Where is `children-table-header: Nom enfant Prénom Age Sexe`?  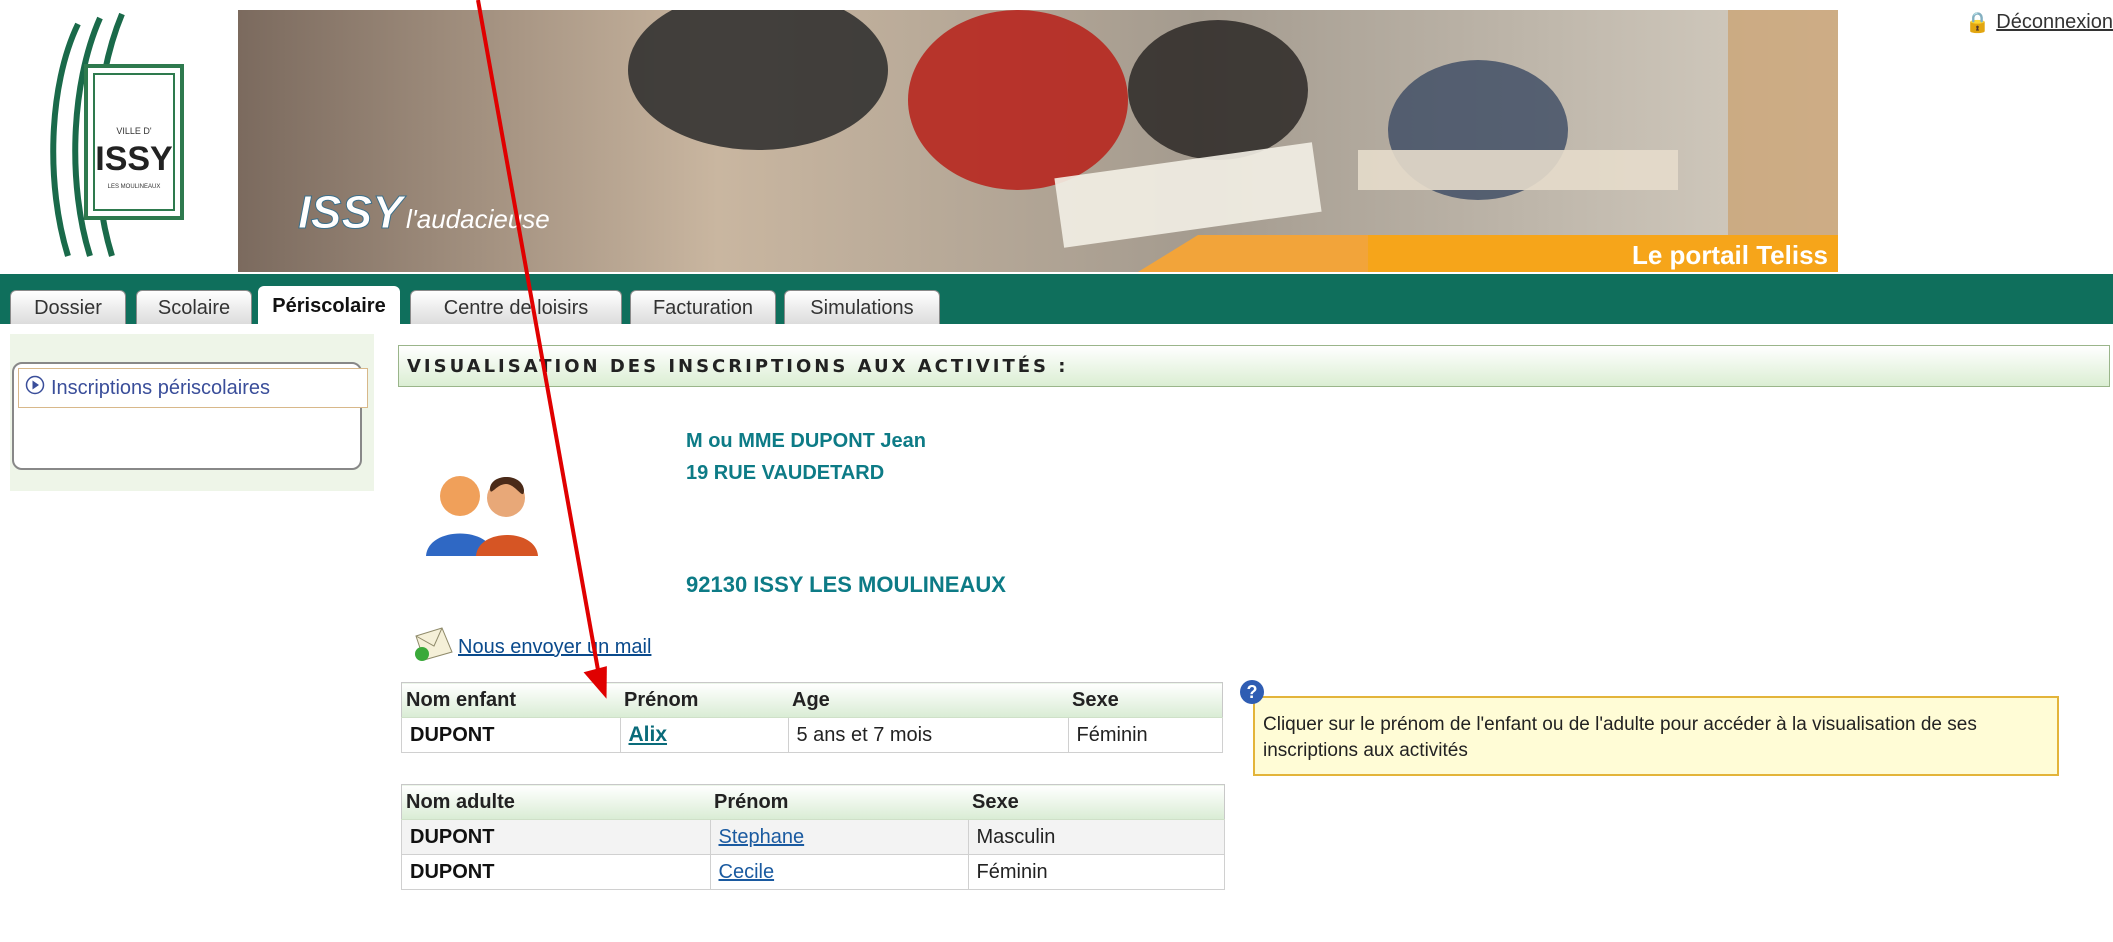
children-table-header: Nom enfant Prénom Age Sexe is located at coordinates (812, 700).